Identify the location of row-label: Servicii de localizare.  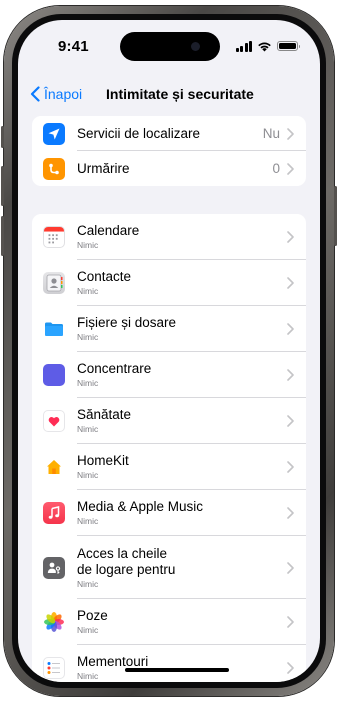
(139, 133).